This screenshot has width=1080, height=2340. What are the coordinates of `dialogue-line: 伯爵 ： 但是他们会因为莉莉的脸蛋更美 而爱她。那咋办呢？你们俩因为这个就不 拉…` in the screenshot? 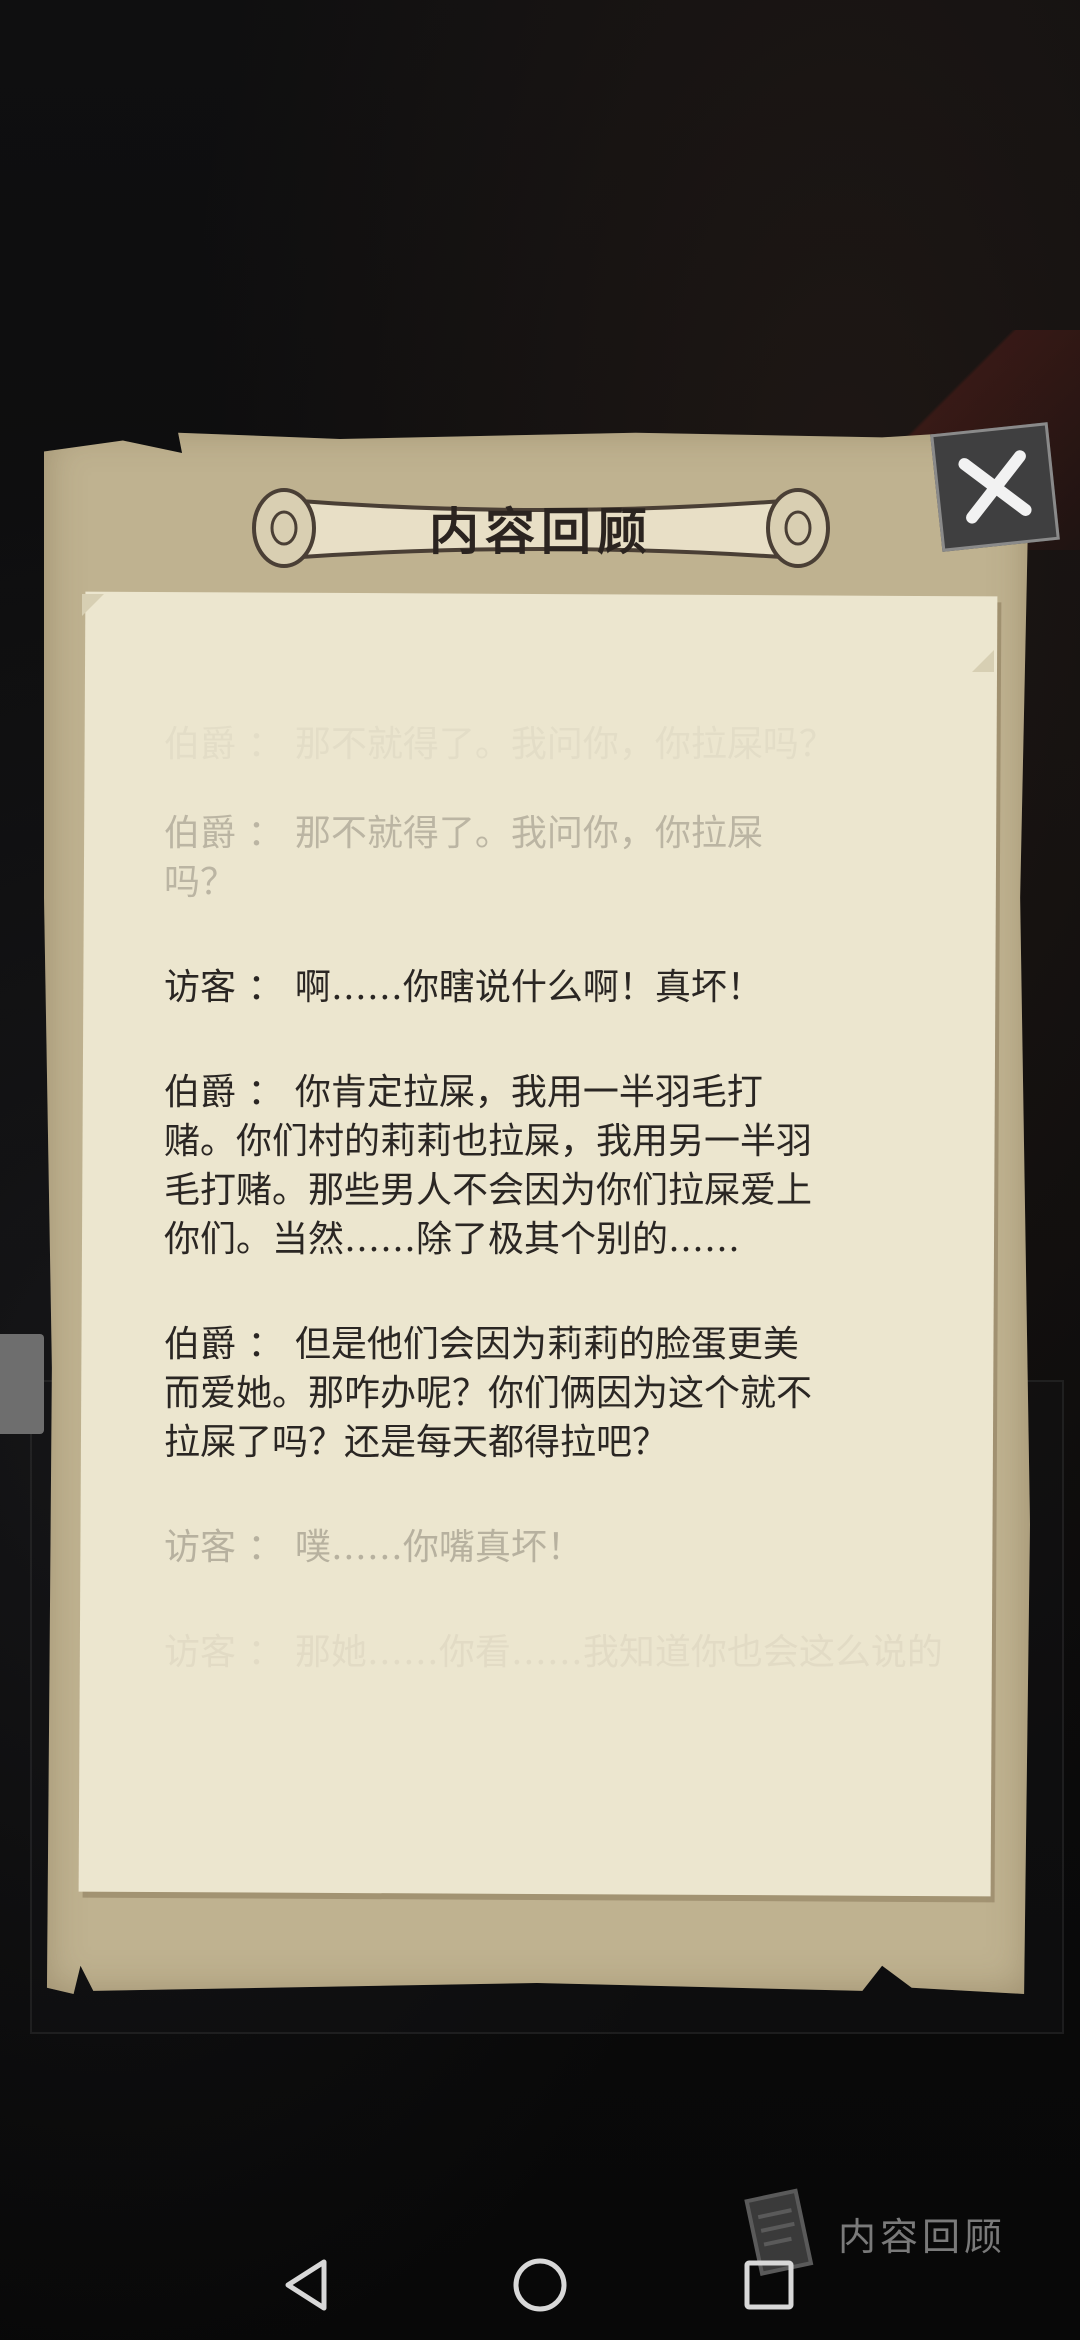 It's located at (488, 1393).